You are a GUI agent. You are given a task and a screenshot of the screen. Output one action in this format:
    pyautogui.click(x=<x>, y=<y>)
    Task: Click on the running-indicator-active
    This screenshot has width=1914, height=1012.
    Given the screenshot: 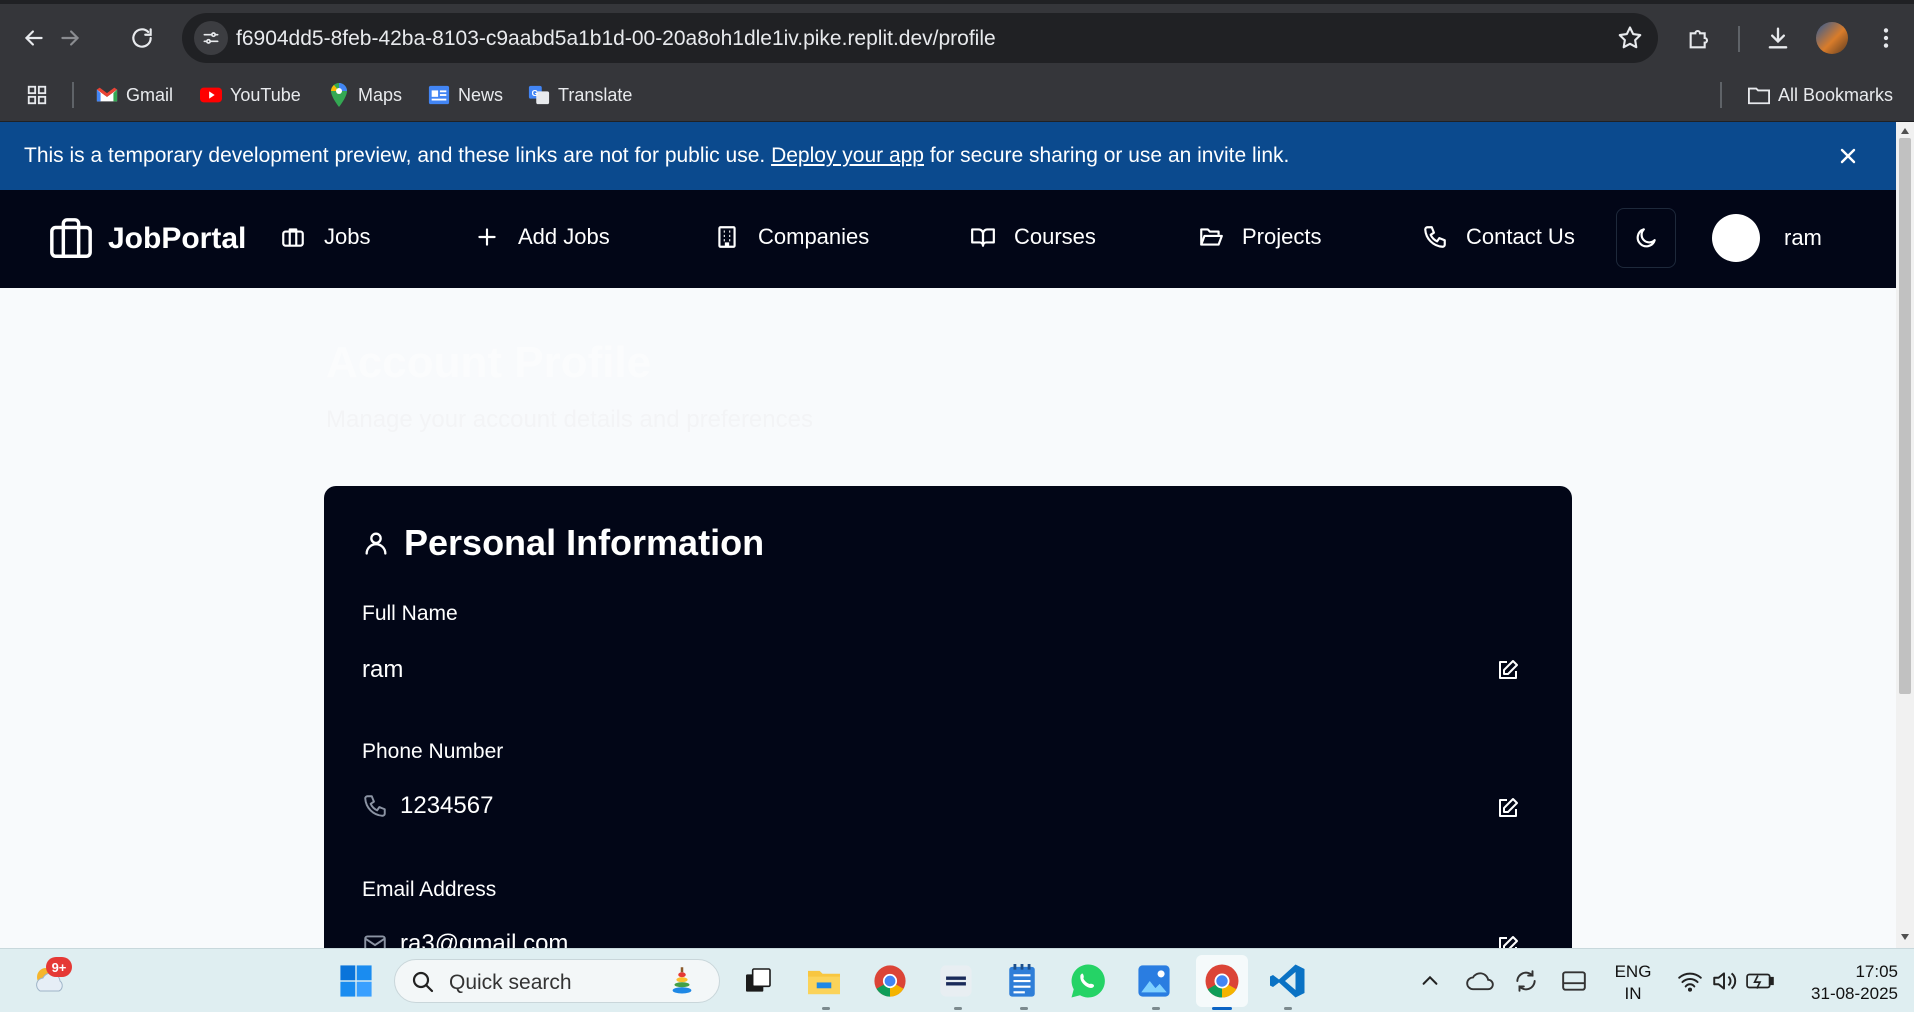 What is the action you would take?
    pyautogui.click(x=1222, y=1008)
    